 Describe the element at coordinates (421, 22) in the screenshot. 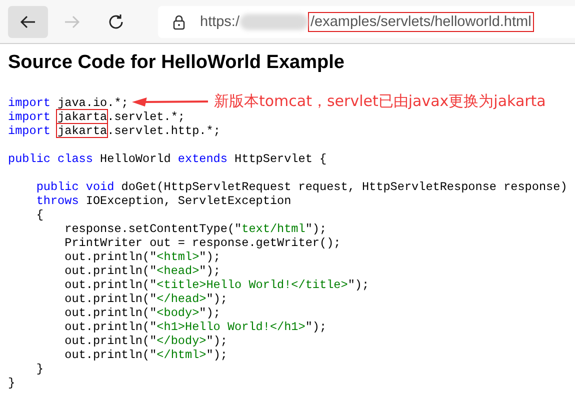

I see `url-path: /examples/servlets/helloworld.html` at that location.